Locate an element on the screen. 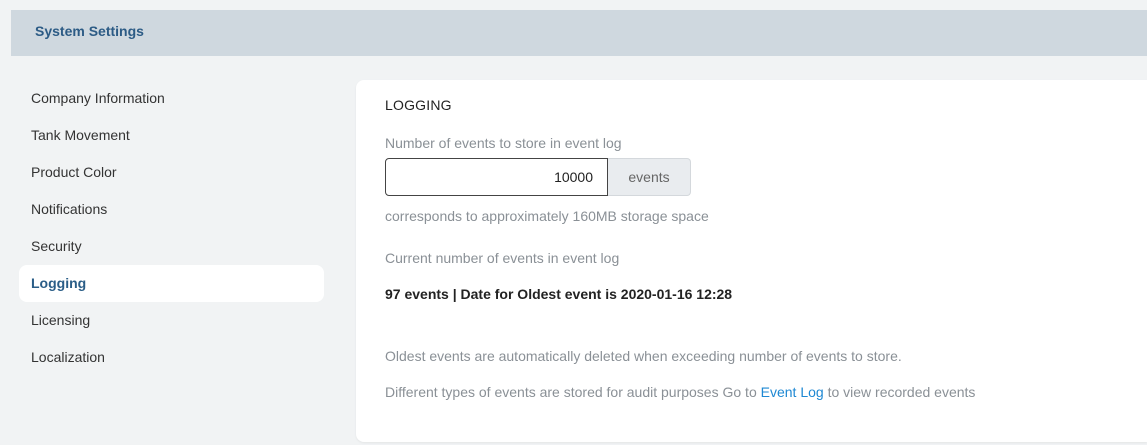  section-heading: LOGGING is located at coordinates (418, 105).